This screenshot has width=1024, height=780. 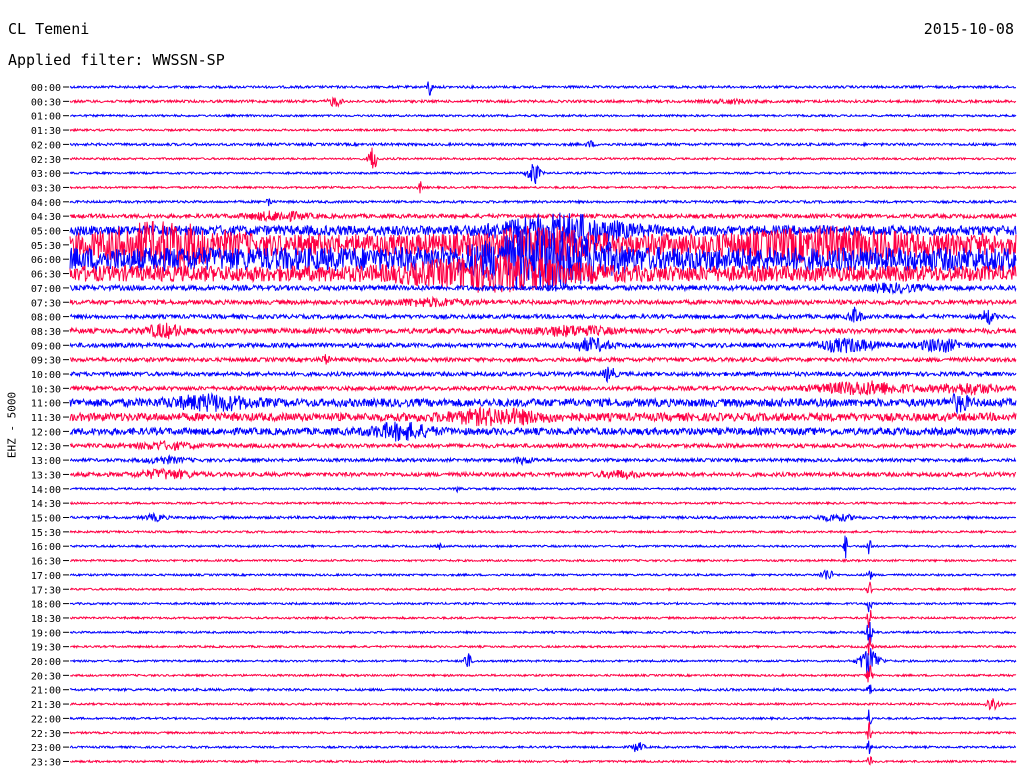 What do you see at coordinates (543, 673) in the screenshot?
I see `trace-2030` at bounding box center [543, 673].